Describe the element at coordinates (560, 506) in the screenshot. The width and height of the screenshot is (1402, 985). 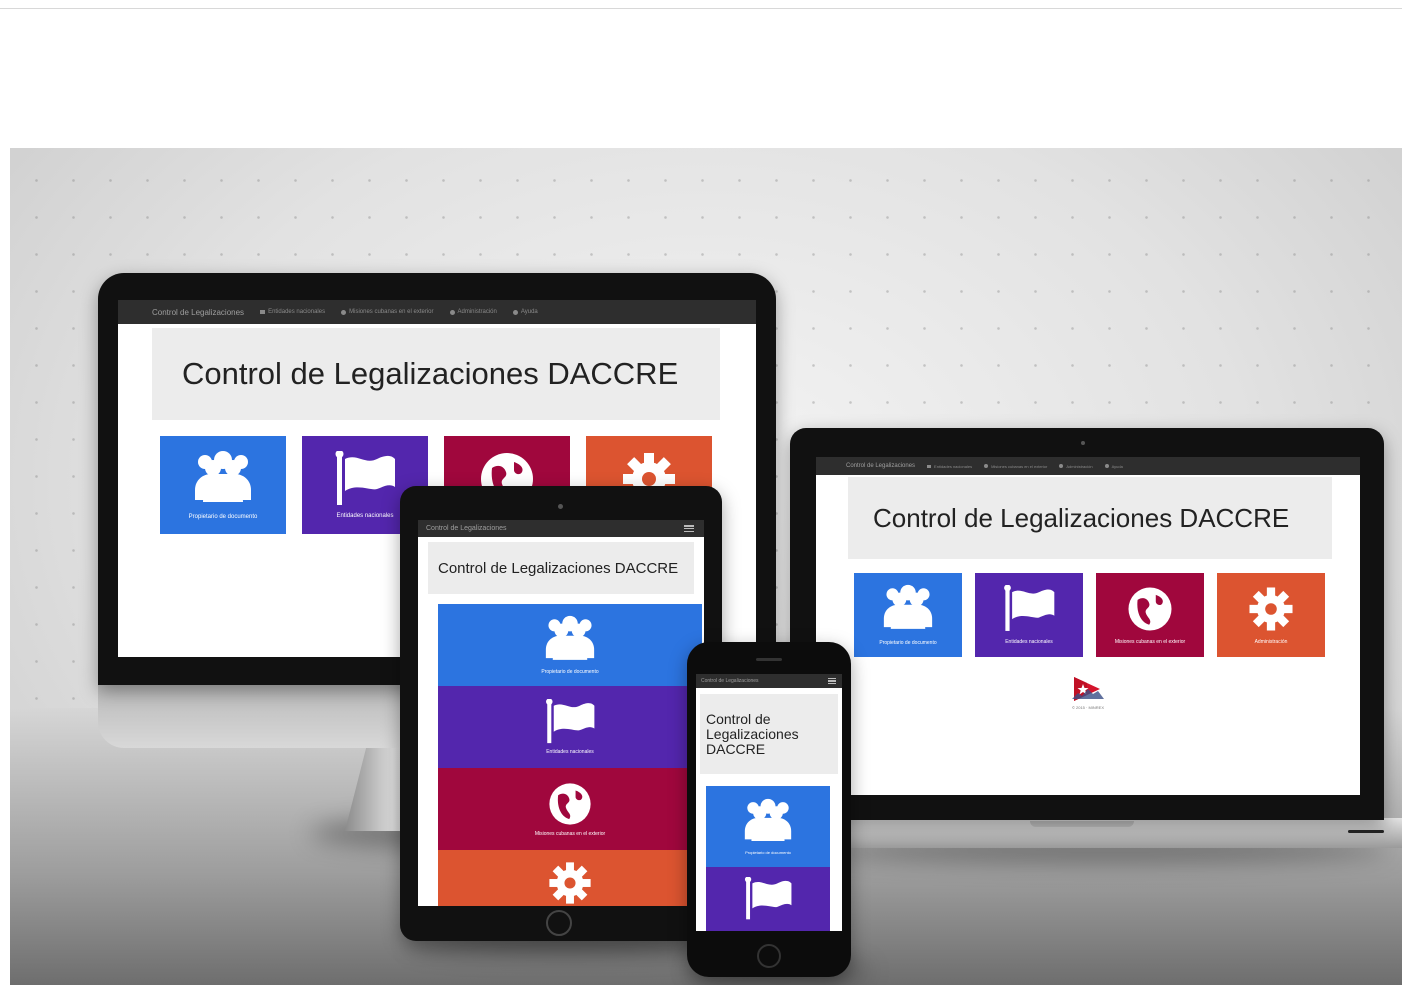
I see `tablet-camera` at that location.